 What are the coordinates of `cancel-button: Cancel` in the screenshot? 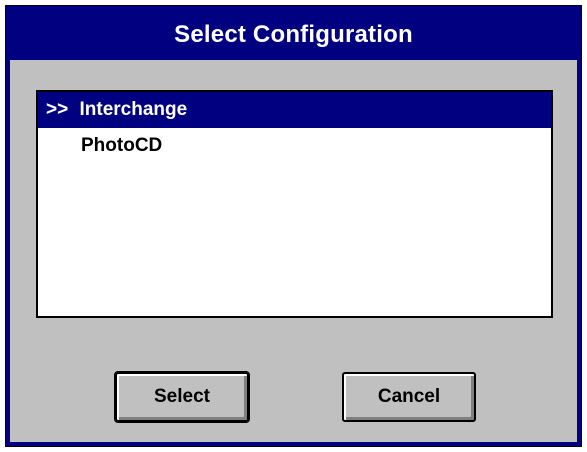 It's located at (409, 397).